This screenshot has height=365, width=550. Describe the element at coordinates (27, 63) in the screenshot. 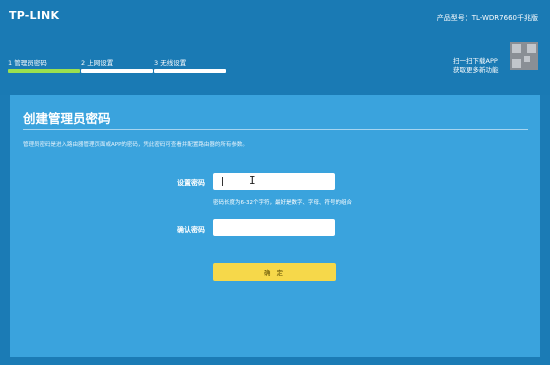

I see `step-admin-password: 1 管理员密码` at that location.